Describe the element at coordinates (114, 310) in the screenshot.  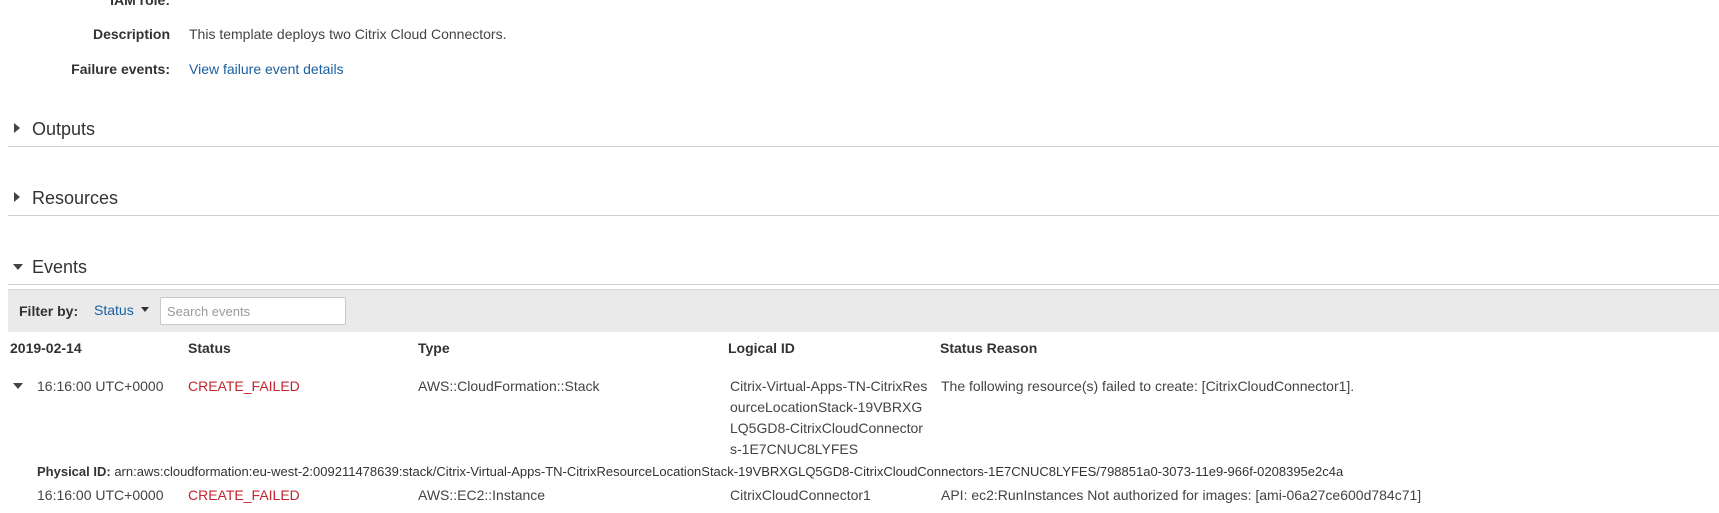
I see `status-filter-label: Status` at that location.